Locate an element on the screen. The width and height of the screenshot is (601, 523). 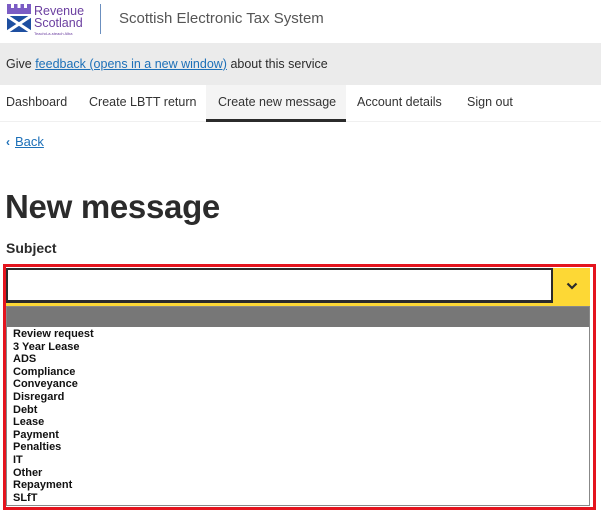
dropdown-option: Review request is located at coordinates (301, 334).